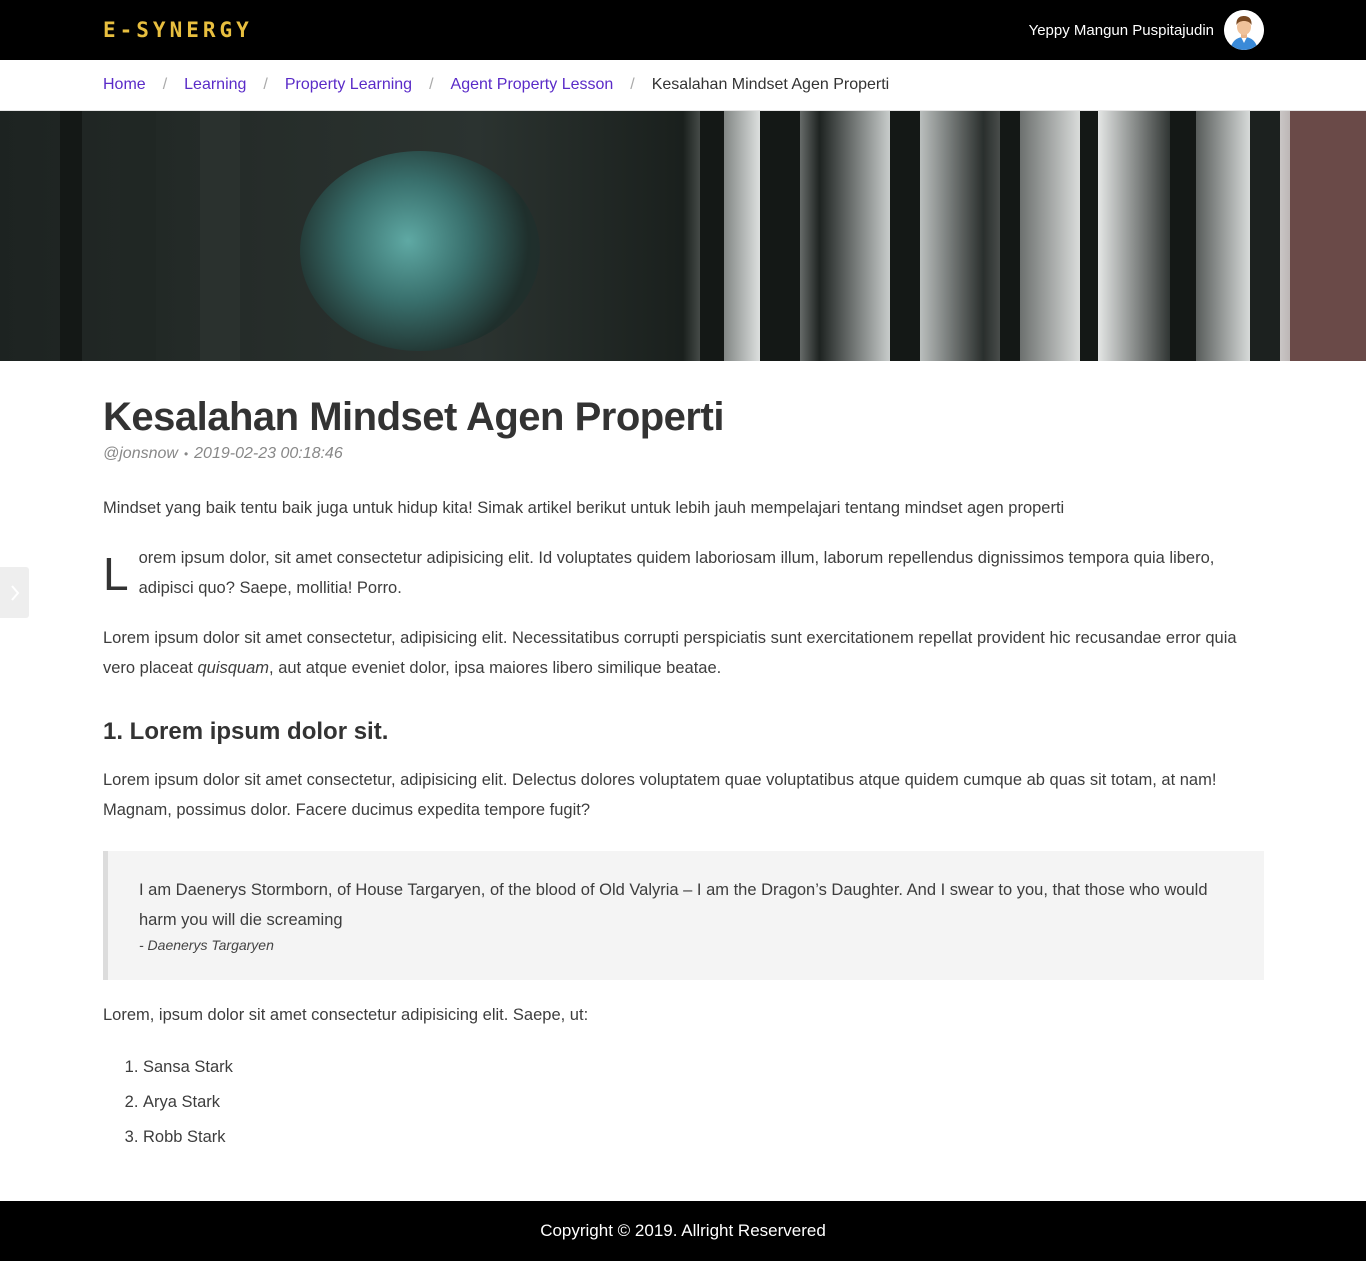 Image resolution: width=1366 pixels, height=1261 pixels. What do you see at coordinates (683, 454) in the screenshot?
I see `article-meta: @jonsnow • 2019-02-23 00:18:46` at bounding box center [683, 454].